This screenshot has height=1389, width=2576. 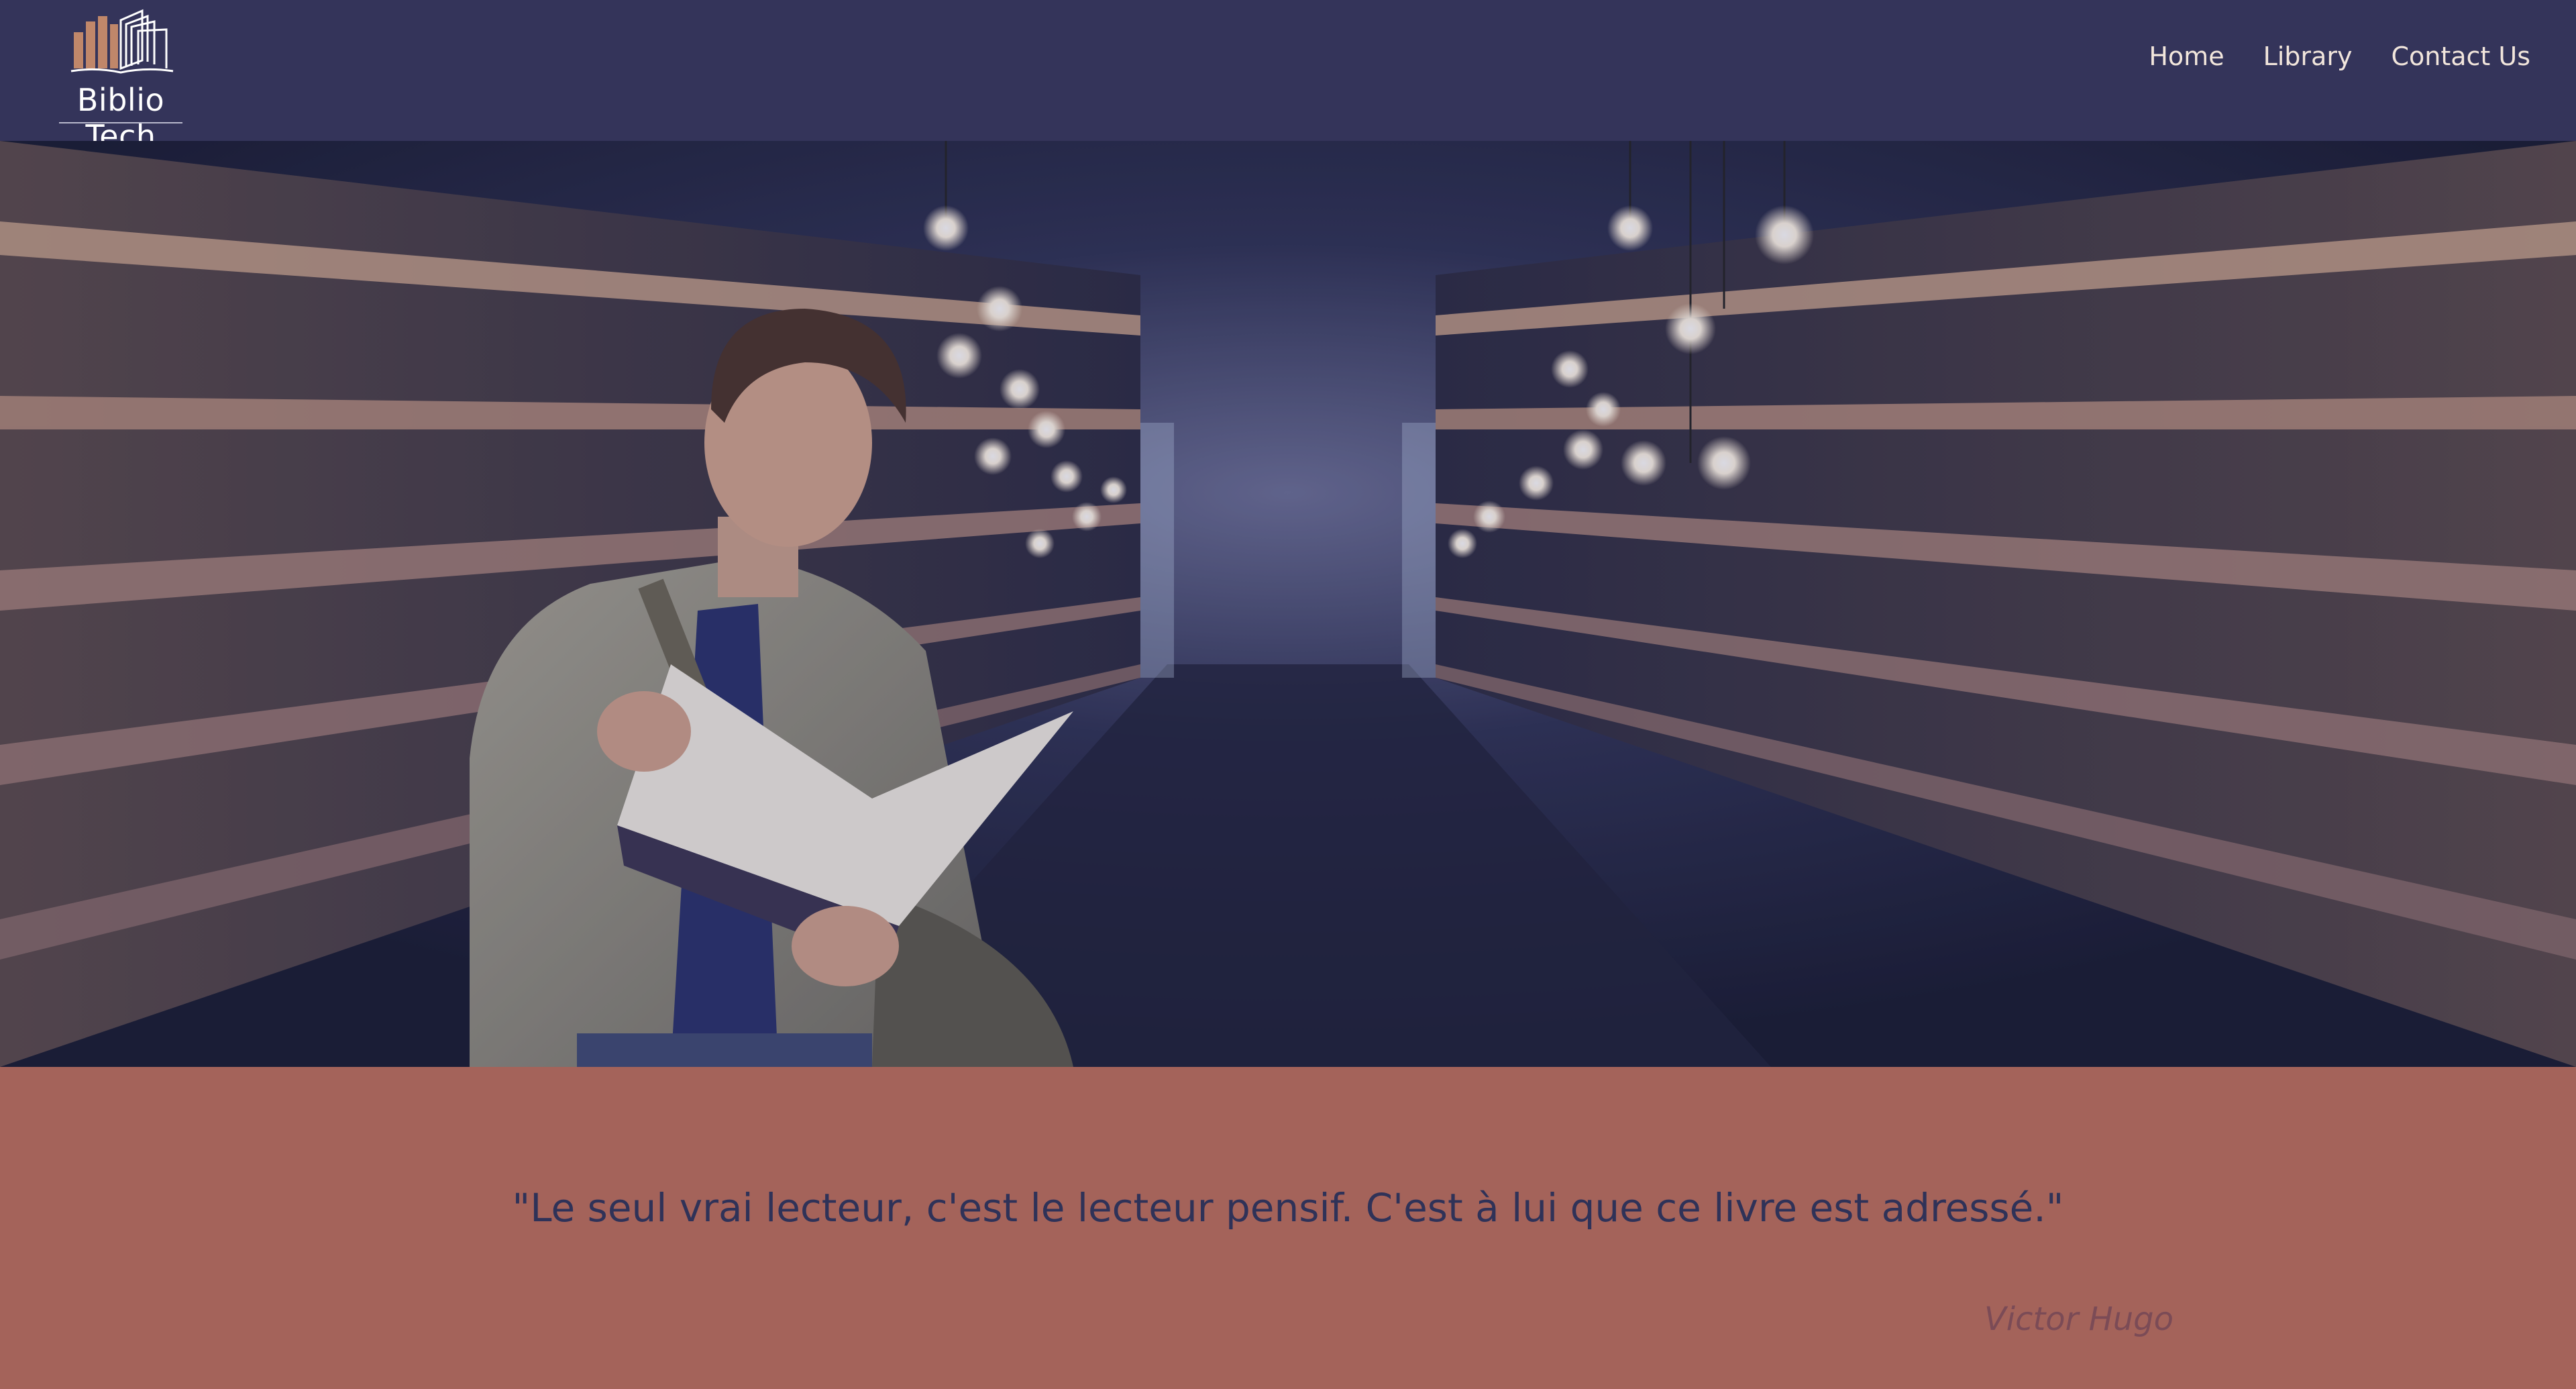 I want to click on site-logo: Biblio Tech, so click(x=120, y=81).